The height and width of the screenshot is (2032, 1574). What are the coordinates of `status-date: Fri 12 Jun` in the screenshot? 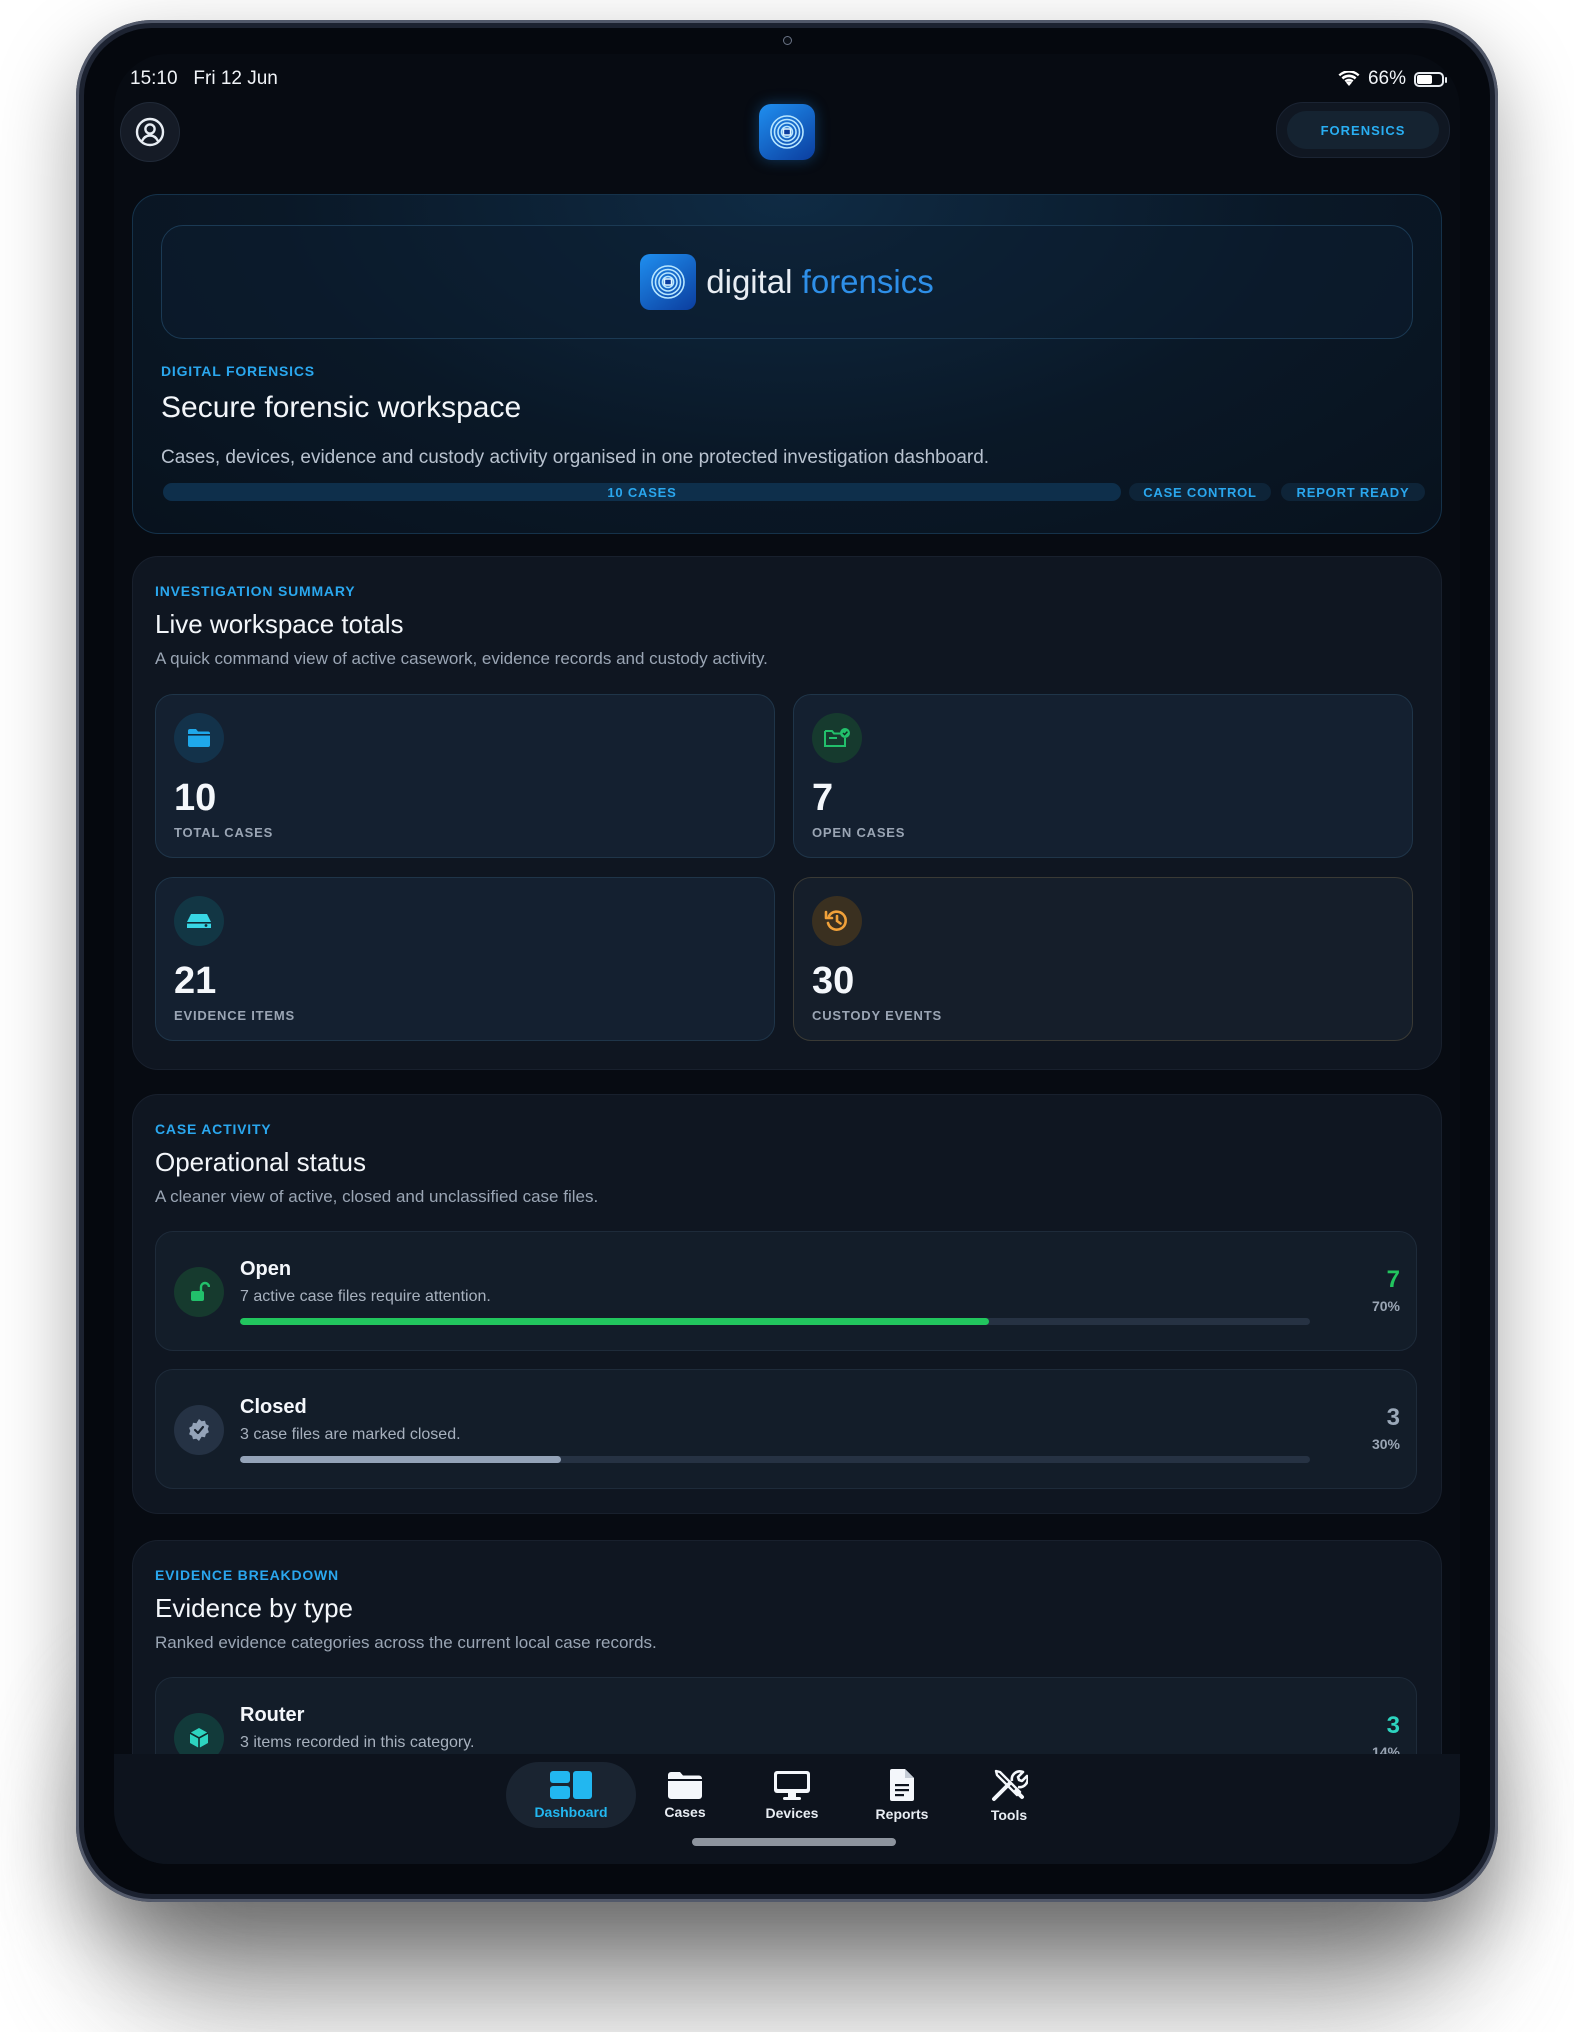 It's located at (235, 78).